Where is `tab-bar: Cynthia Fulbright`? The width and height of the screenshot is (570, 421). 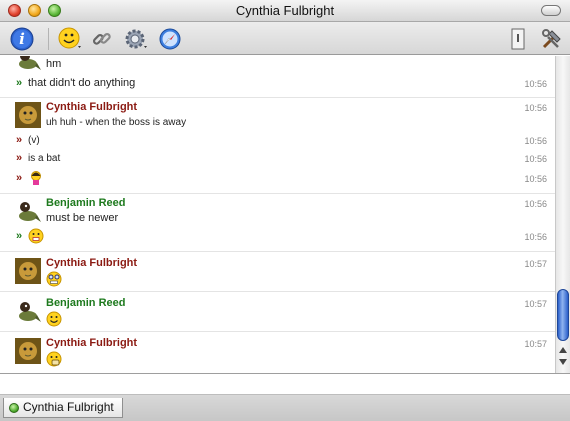 tab-bar: Cynthia Fulbright is located at coordinates (285, 408).